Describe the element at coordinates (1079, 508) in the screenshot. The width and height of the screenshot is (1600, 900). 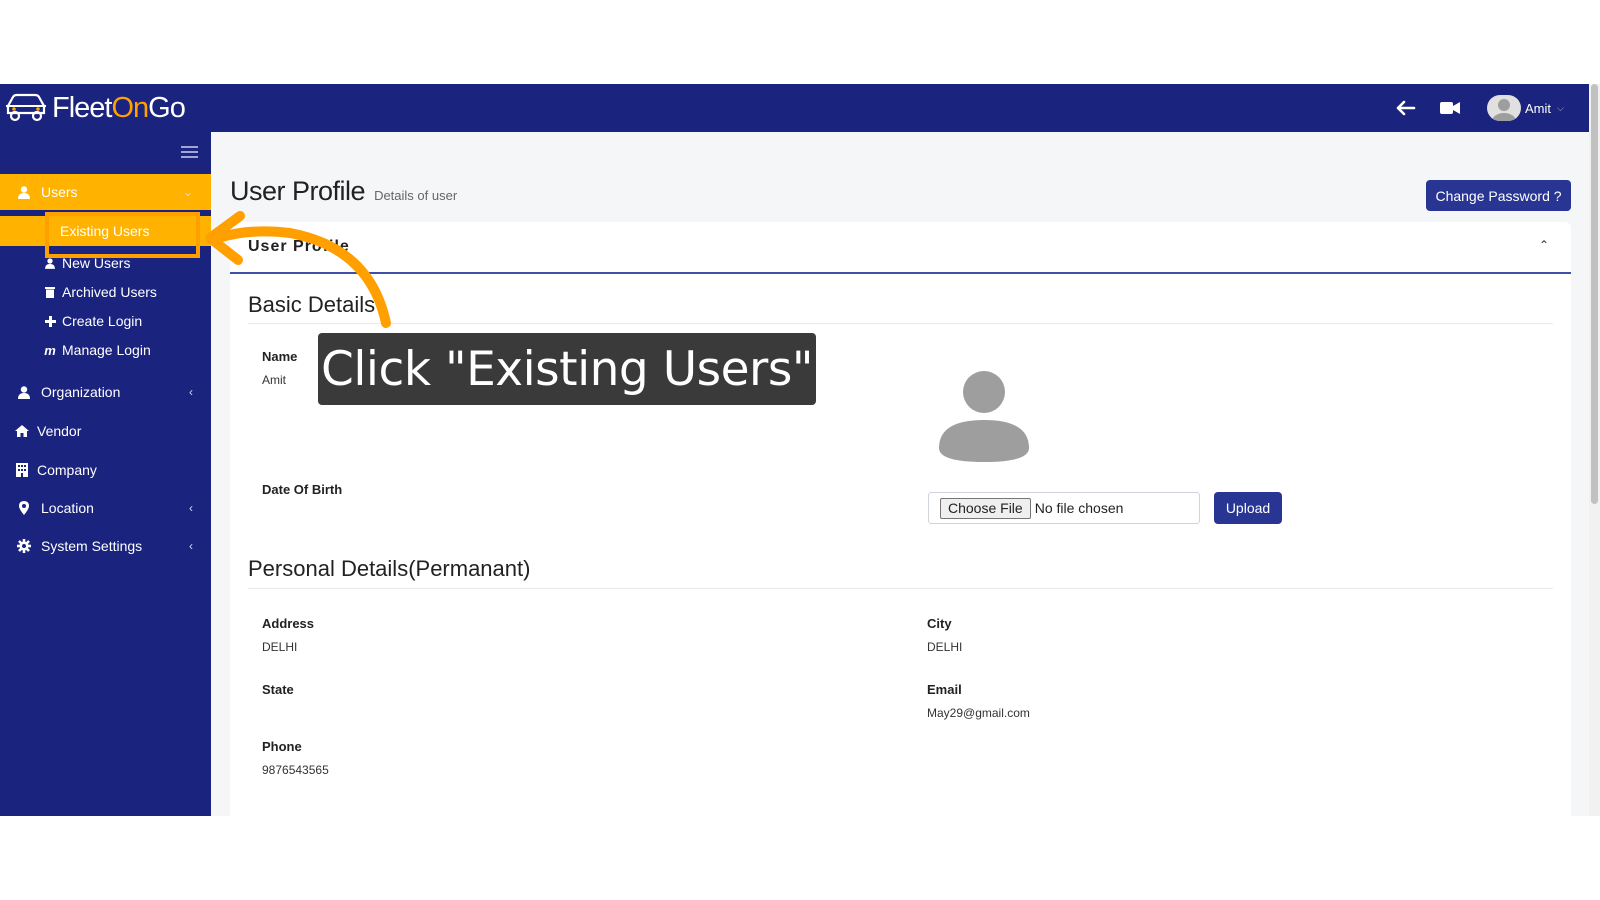
I see `file-status: No file chosen` at that location.